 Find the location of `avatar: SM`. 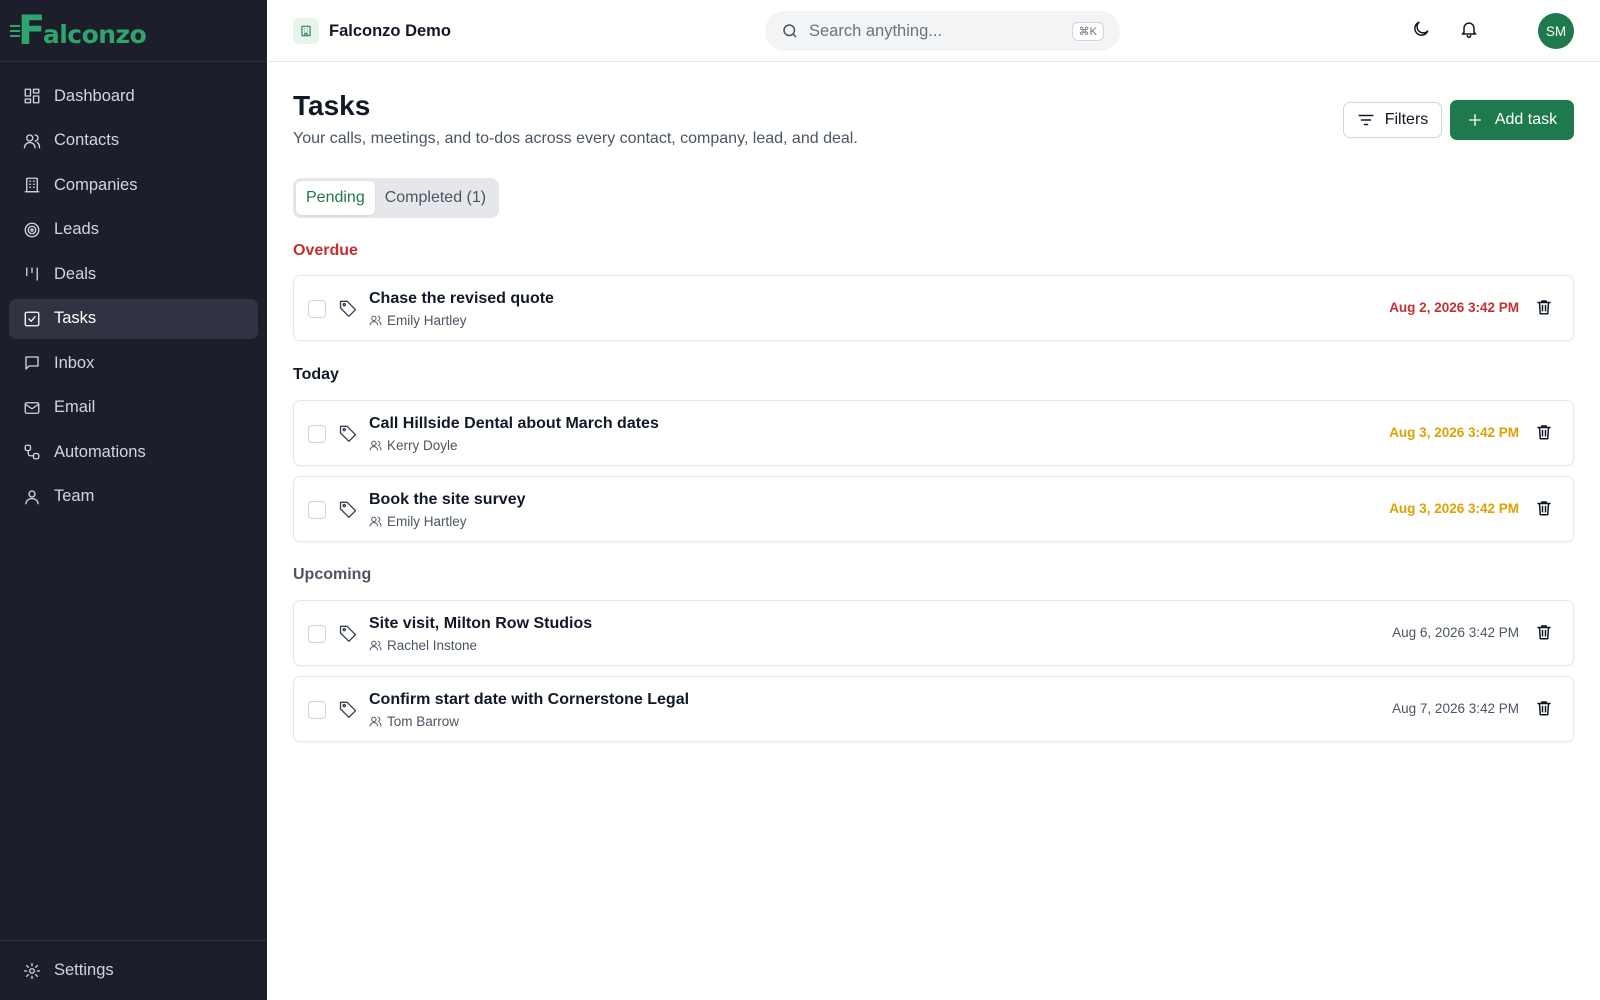

avatar: SM is located at coordinates (1556, 31).